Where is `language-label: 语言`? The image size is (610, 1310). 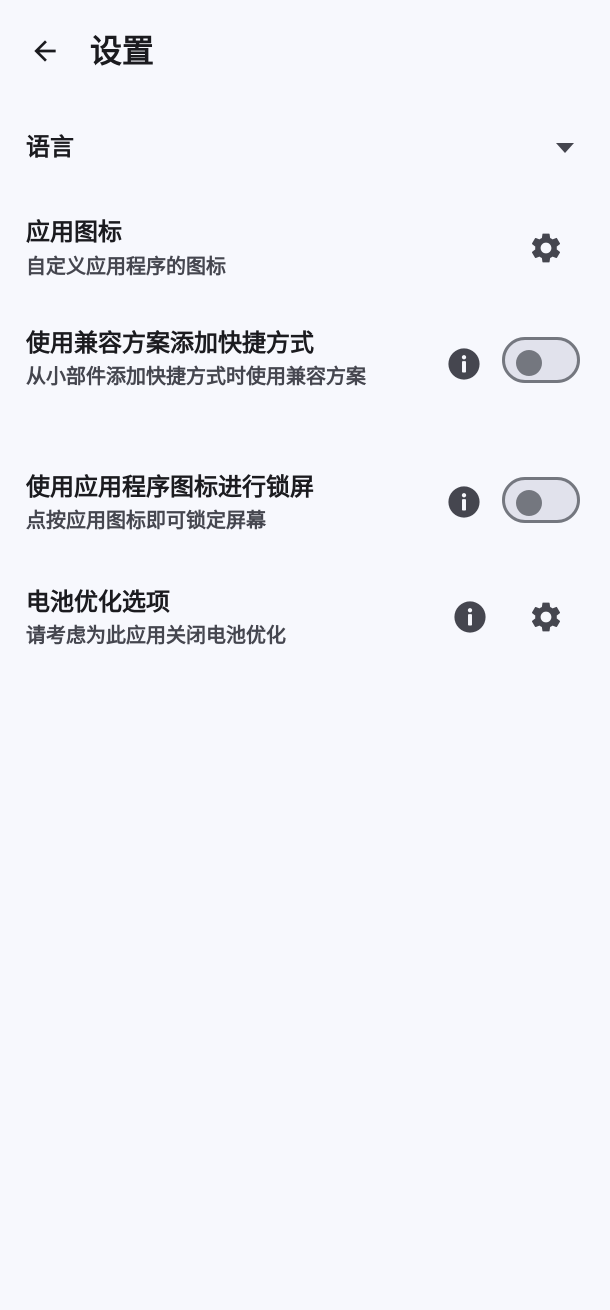 language-label: 语言 is located at coordinates (50, 147).